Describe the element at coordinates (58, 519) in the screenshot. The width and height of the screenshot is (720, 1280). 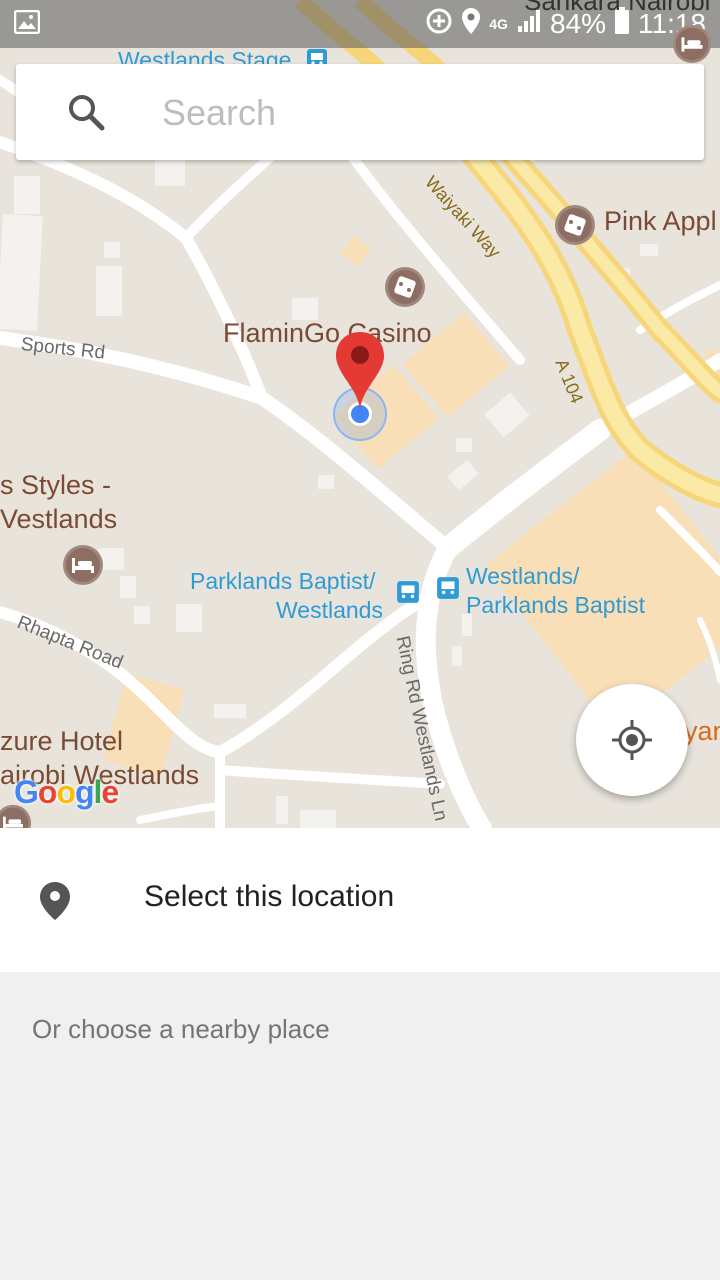
I see `place-styles-line2: Vestlands` at that location.